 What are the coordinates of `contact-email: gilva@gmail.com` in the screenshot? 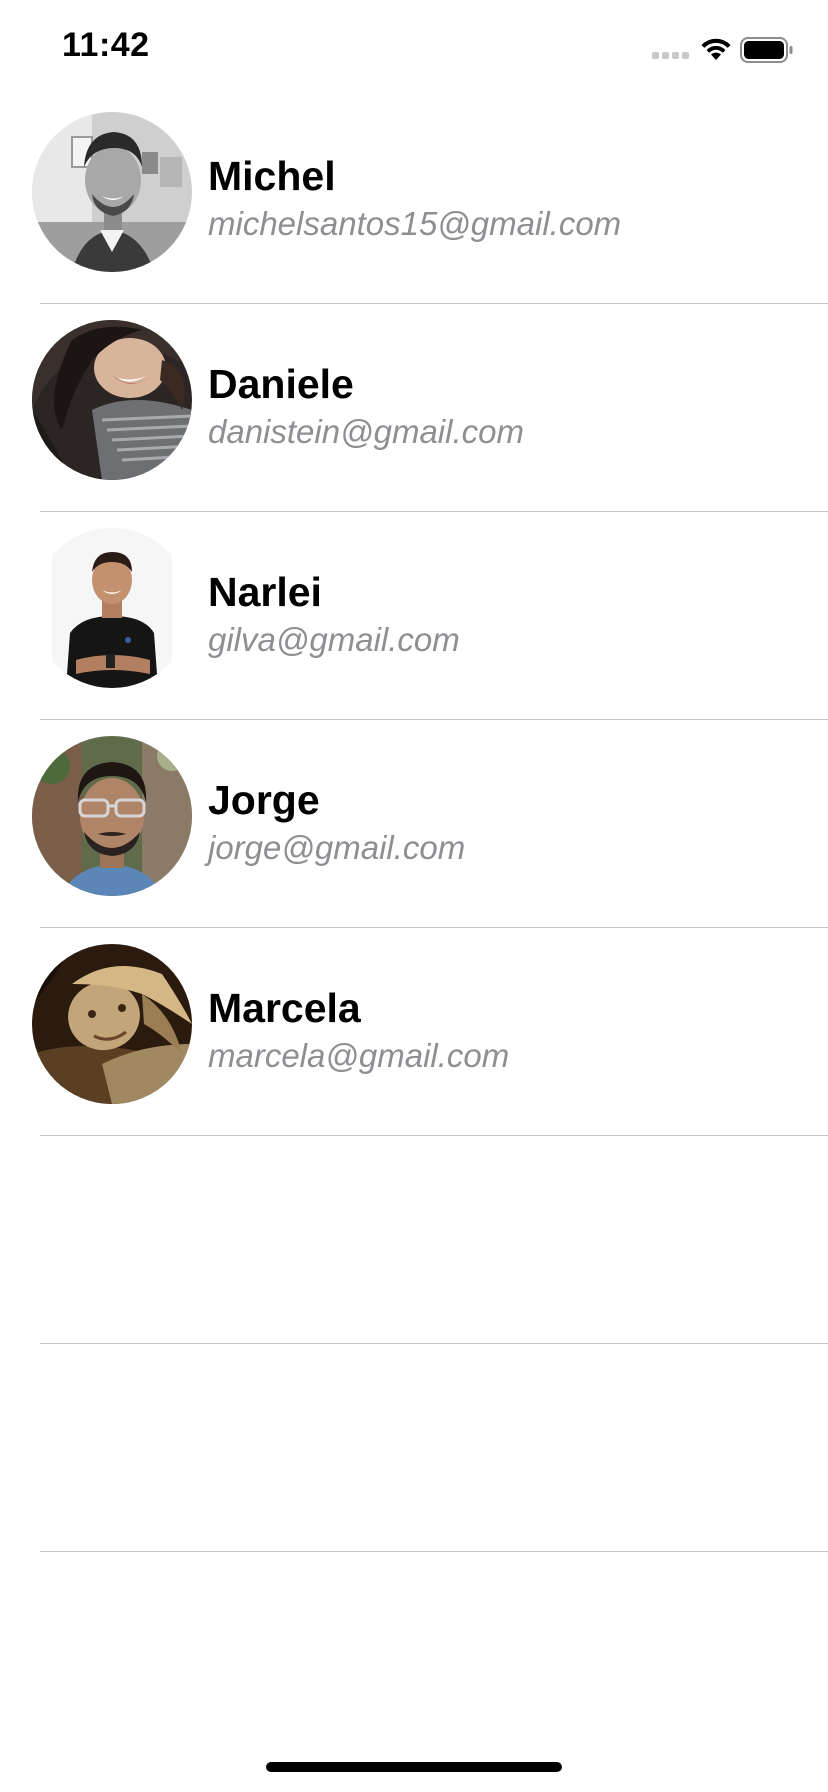 It's located at (334, 639).